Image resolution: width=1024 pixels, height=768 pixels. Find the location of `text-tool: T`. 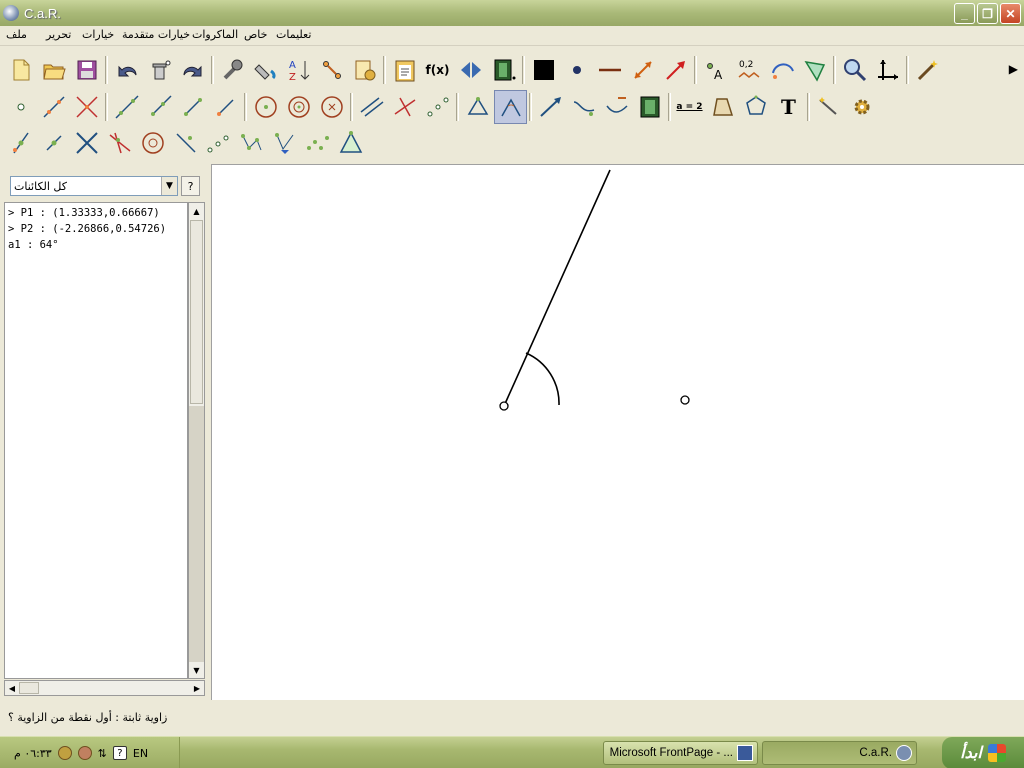

text-tool: T is located at coordinates (788, 107).